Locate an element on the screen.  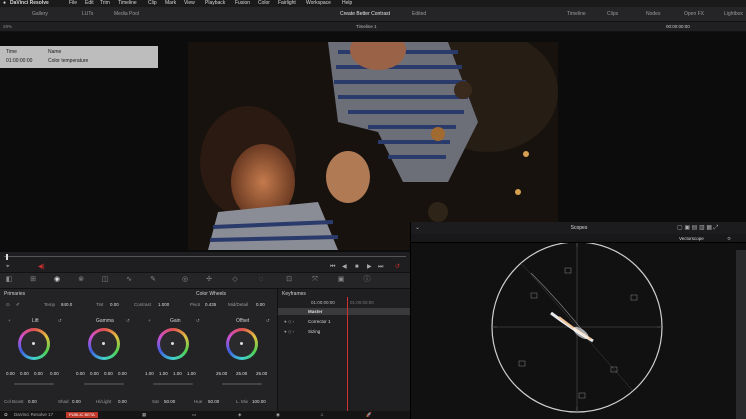
gain-r-value: 1.00 is located at coordinates (163, 373).